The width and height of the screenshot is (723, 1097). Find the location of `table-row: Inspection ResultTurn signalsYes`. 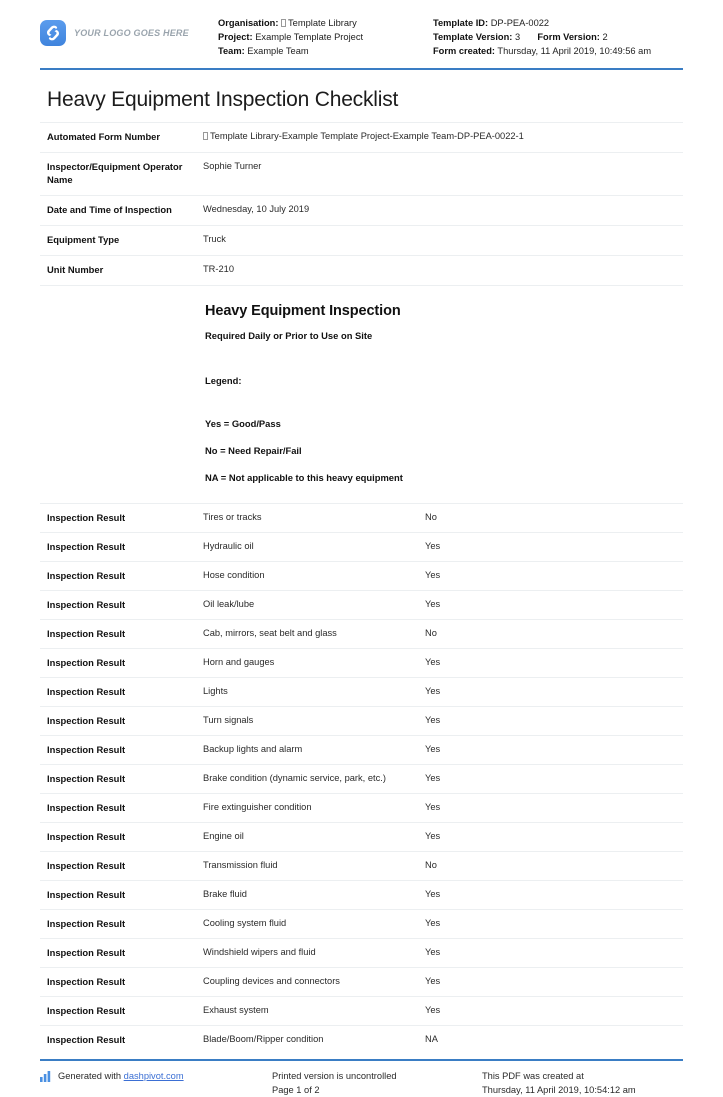

table-row: Inspection ResultTurn signalsYes is located at coordinates (361, 721).